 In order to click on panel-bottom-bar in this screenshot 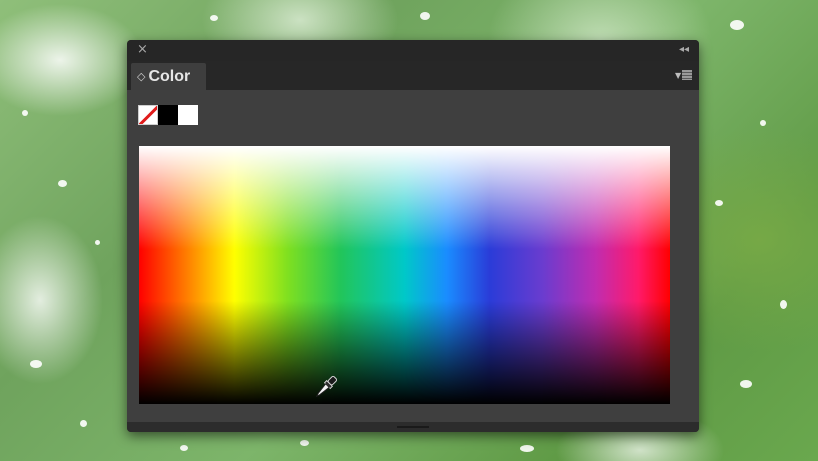, I will do `click(413, 427)`.